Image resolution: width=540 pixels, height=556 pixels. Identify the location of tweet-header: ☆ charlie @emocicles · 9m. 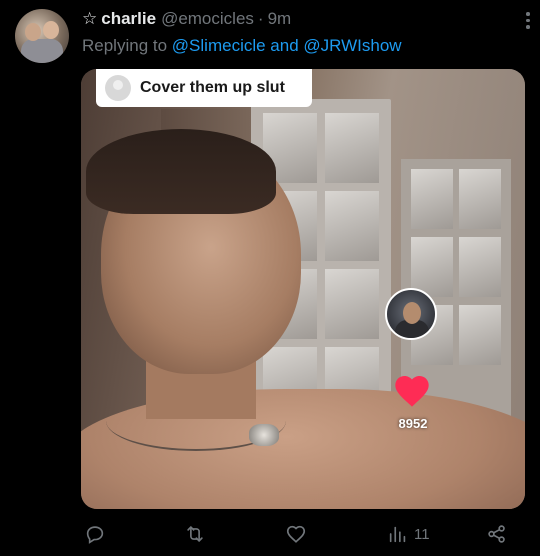
(301, 19).